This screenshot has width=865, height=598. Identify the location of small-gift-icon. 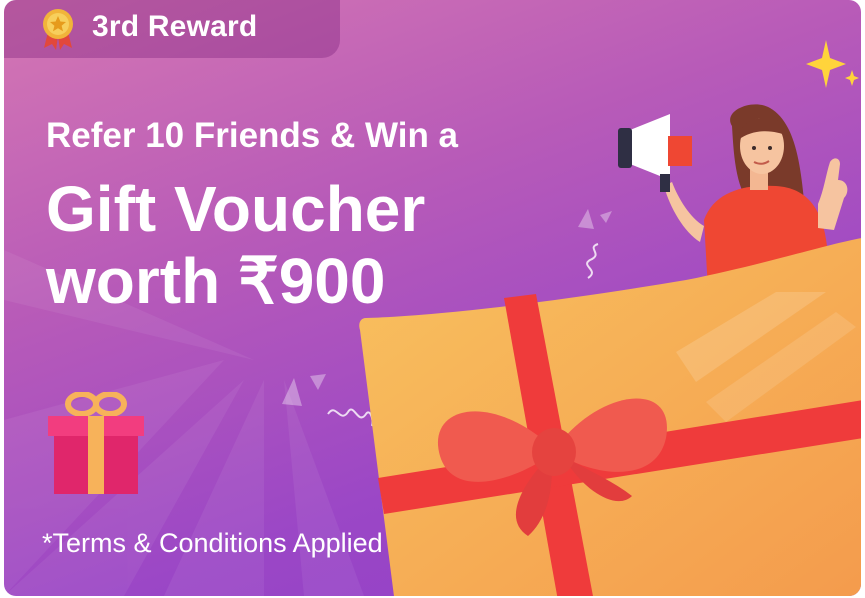
(96, 443).